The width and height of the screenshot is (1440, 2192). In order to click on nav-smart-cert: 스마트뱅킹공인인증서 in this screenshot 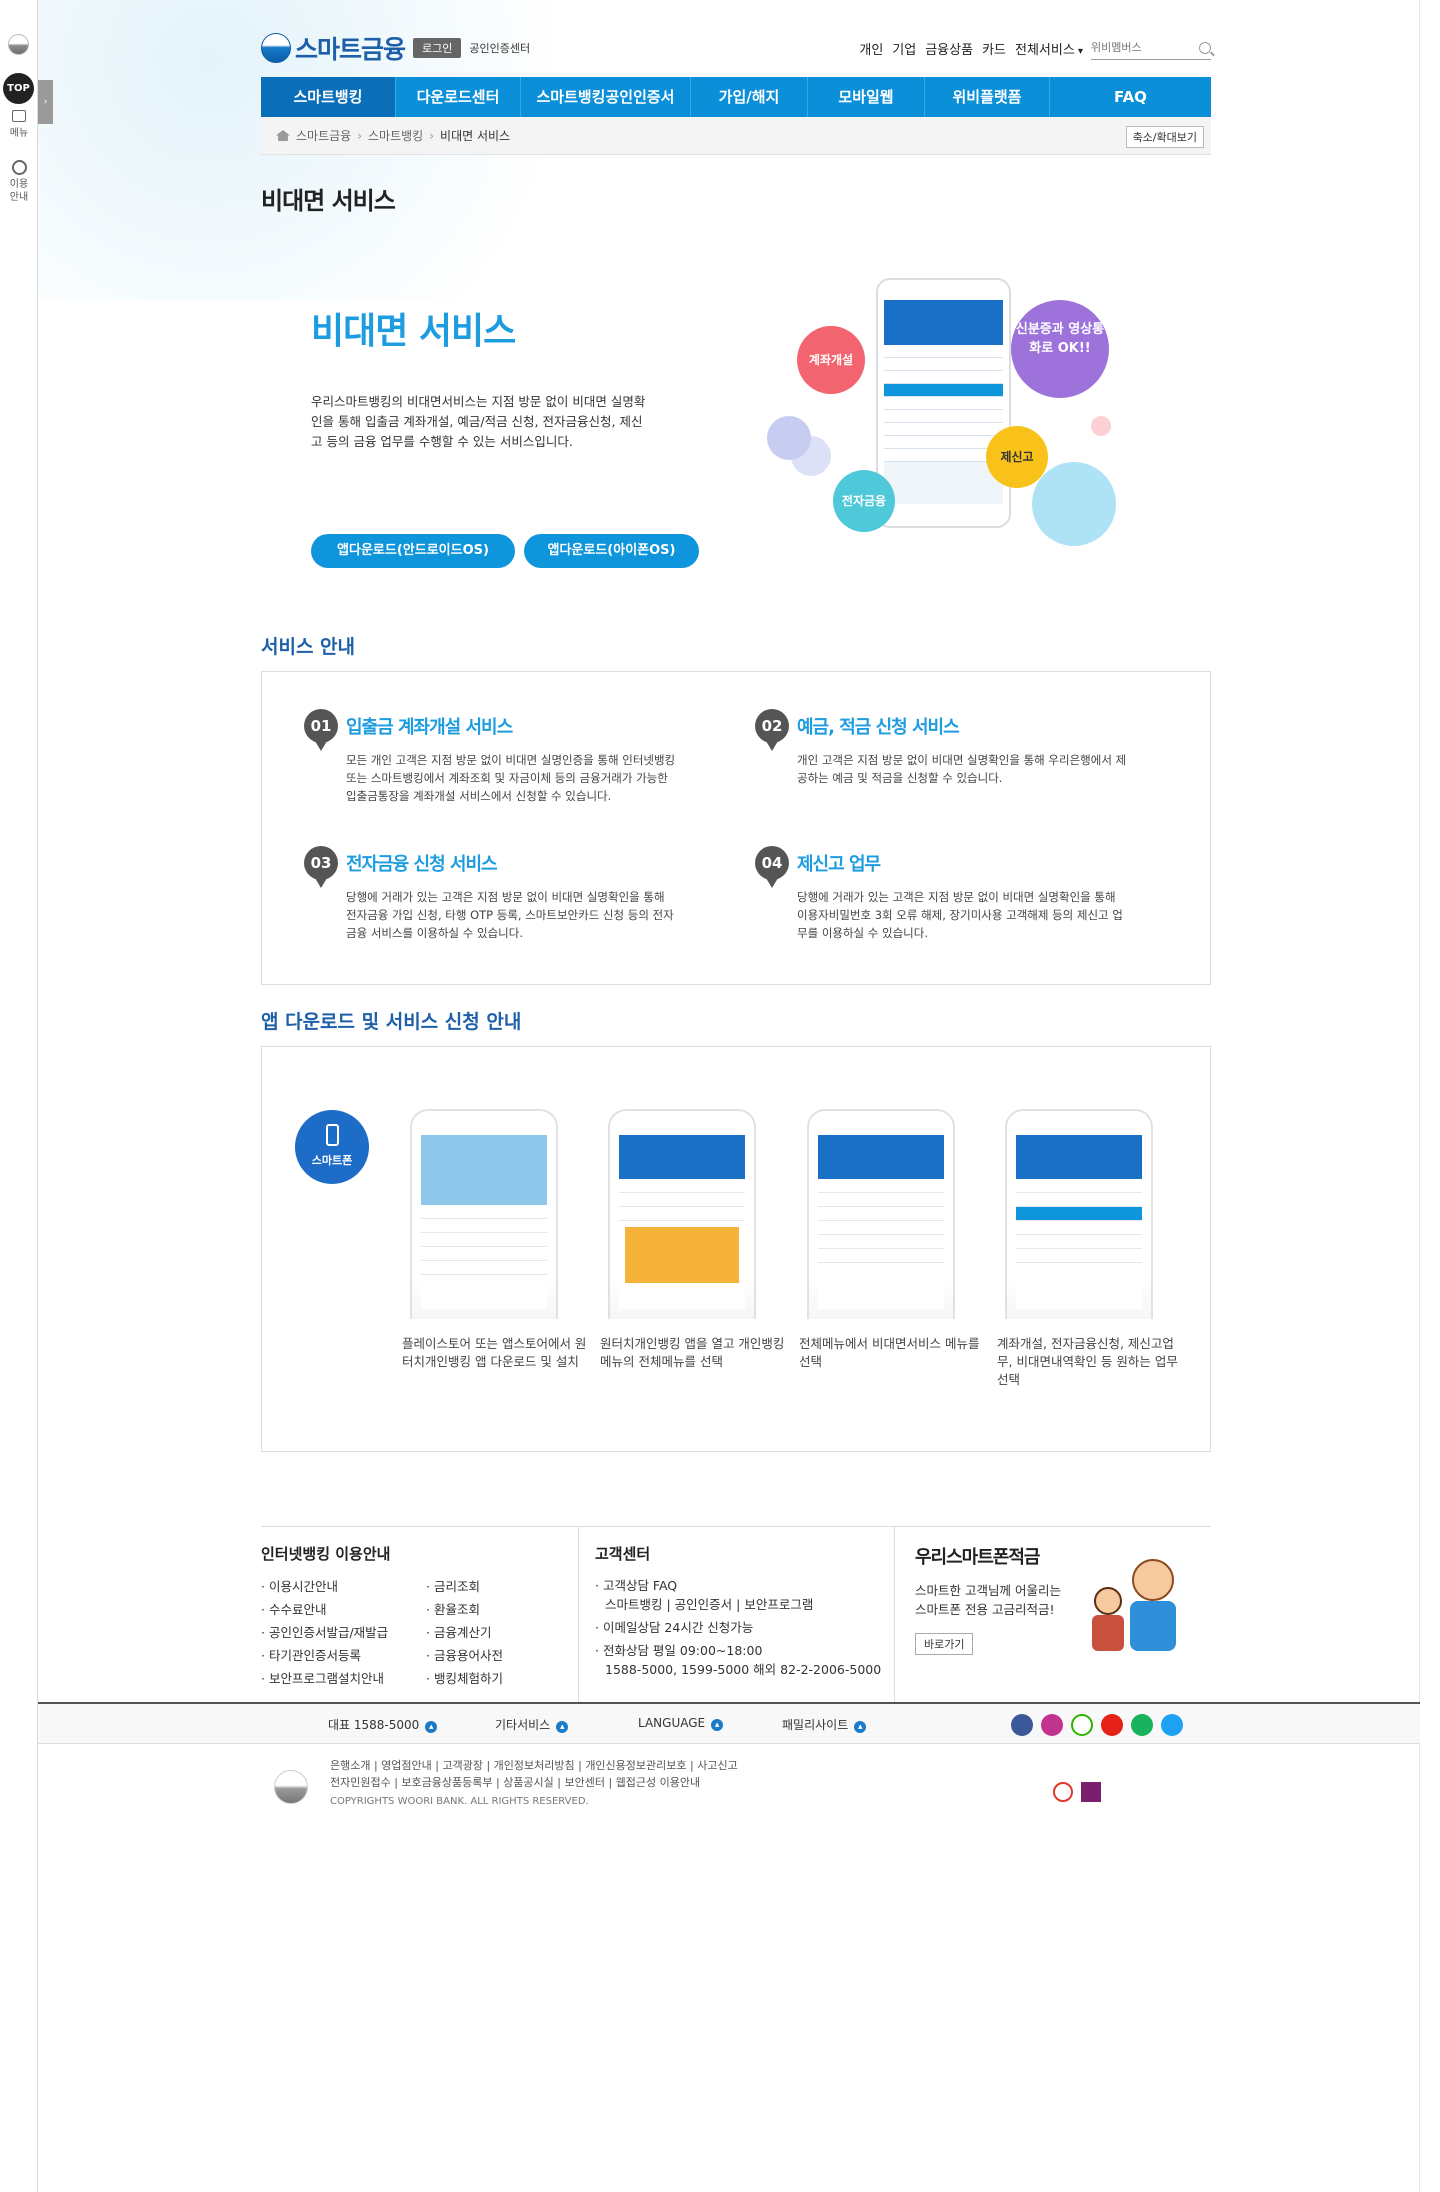, I will do `click(606, 97)`.